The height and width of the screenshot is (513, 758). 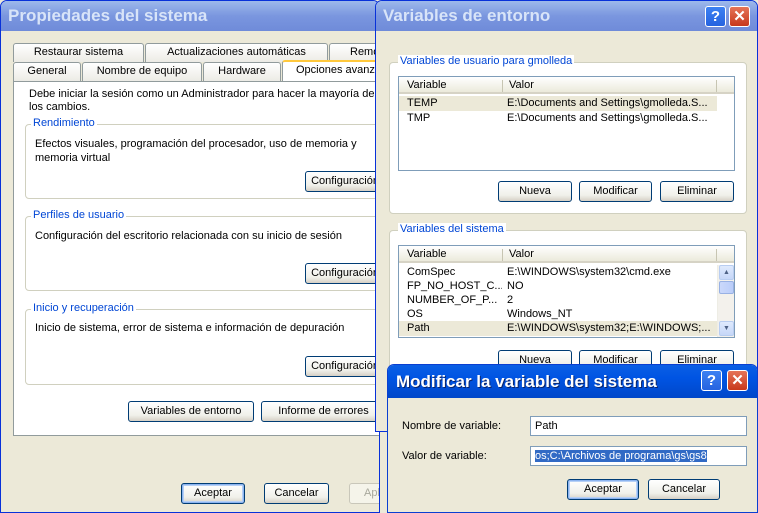 I want to click on tab-hardware: Hardware, so click(x=242, y=71).